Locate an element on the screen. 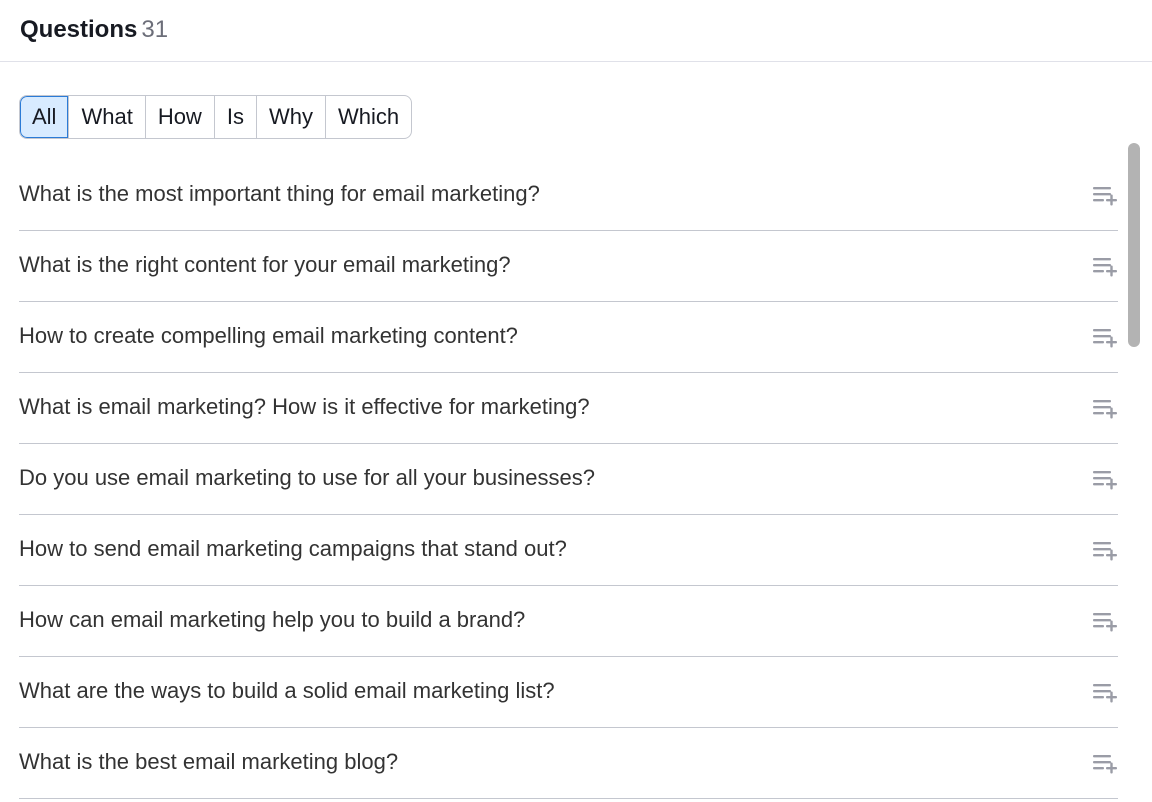  tab-why: Why is located at coordinates (290, 117).